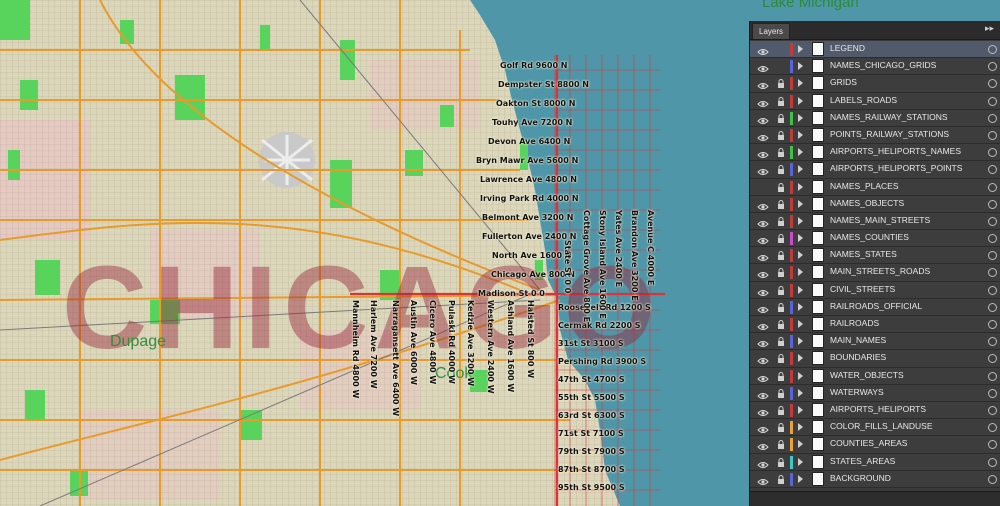  I want to click on layer-row: NAMES_RAILWAY_STATIONS, so click(875, 118).